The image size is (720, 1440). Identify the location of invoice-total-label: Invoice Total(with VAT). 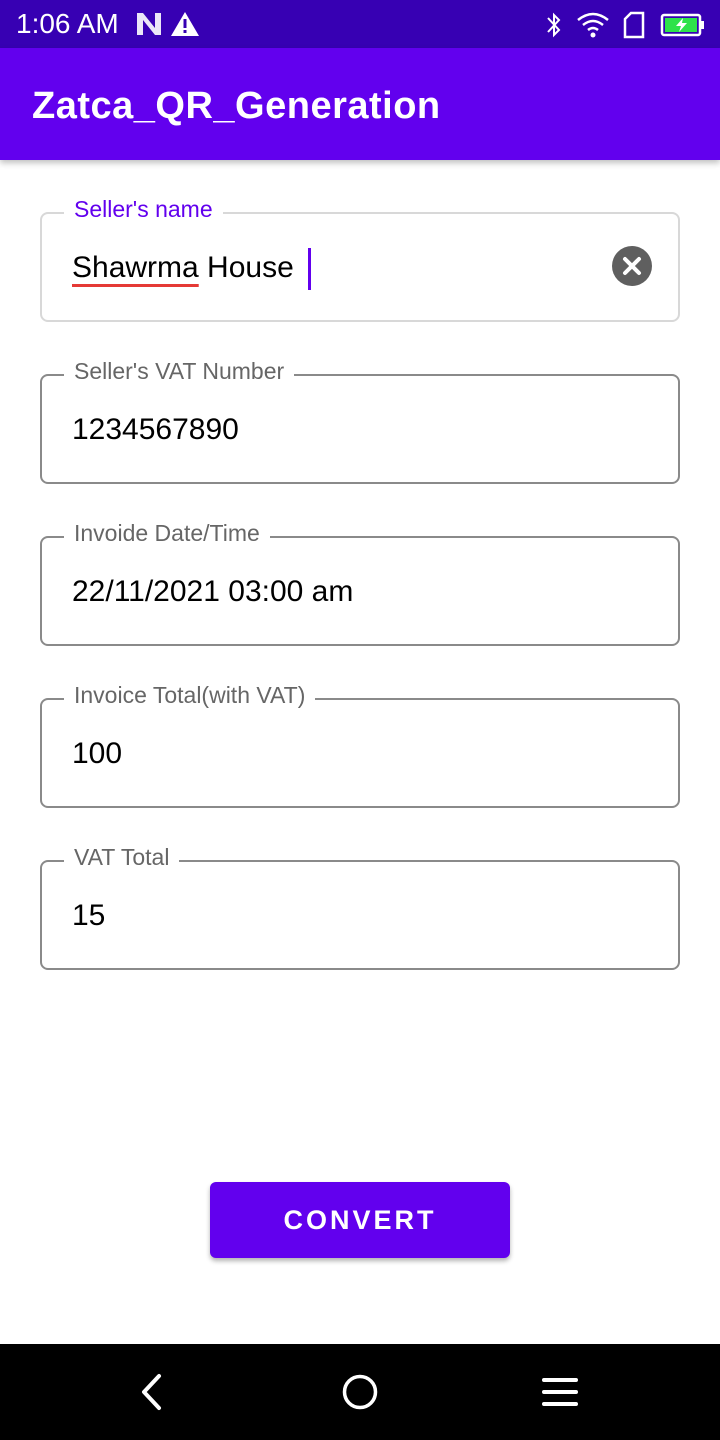
(190, 695).